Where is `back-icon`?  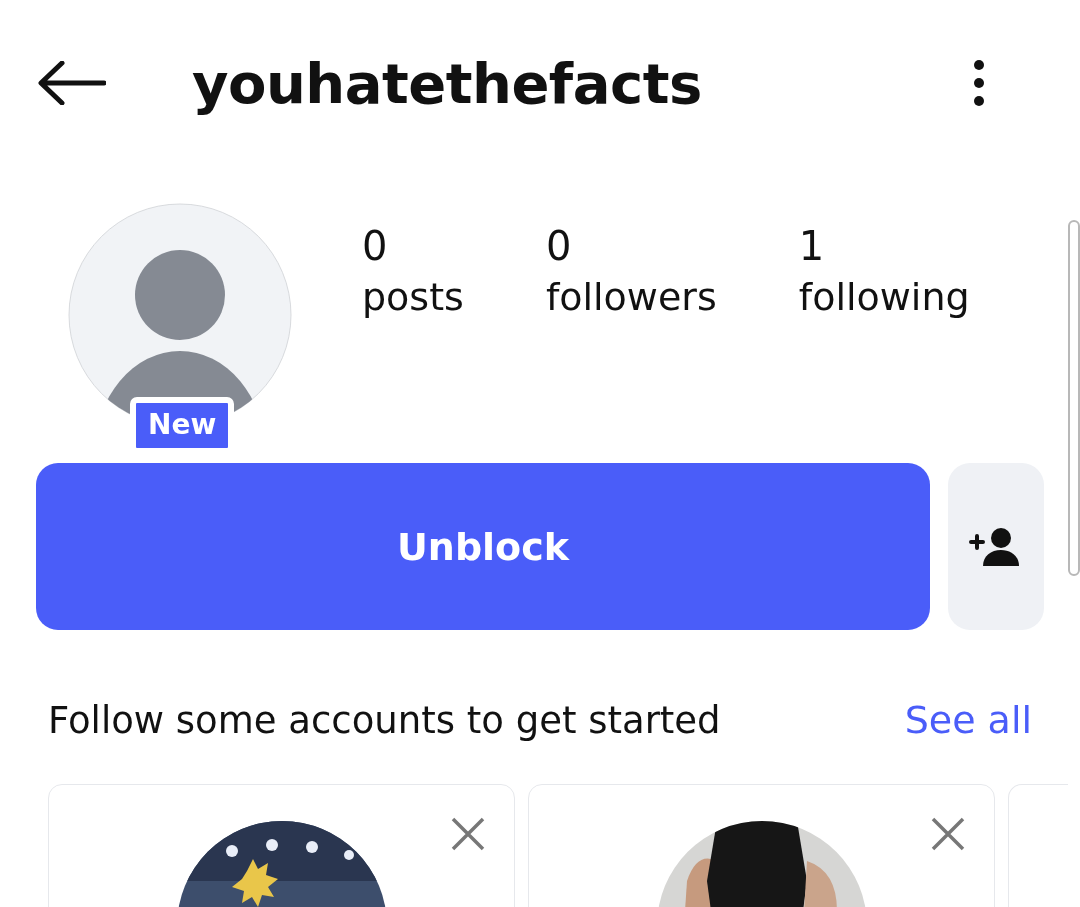 back-icon is located at coordinates (72, 83).